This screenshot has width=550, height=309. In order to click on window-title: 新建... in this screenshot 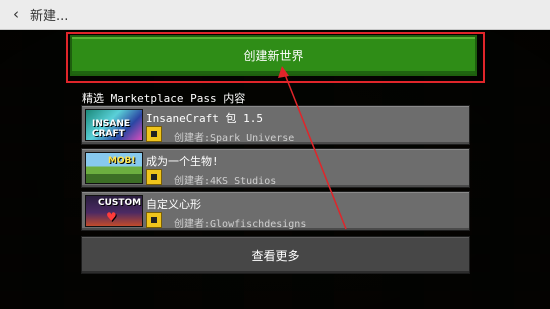, I will do `click(49, 16)`.